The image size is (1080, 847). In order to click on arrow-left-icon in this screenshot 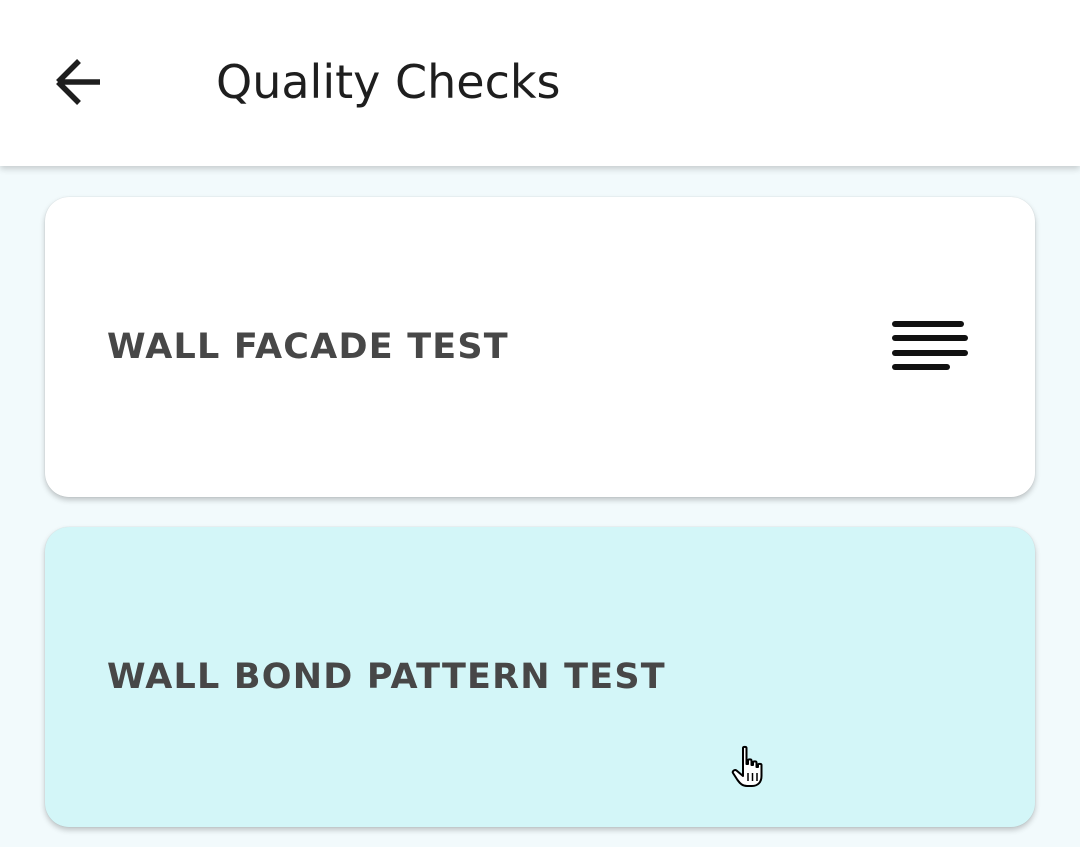, I will do `click(78, 82)`.